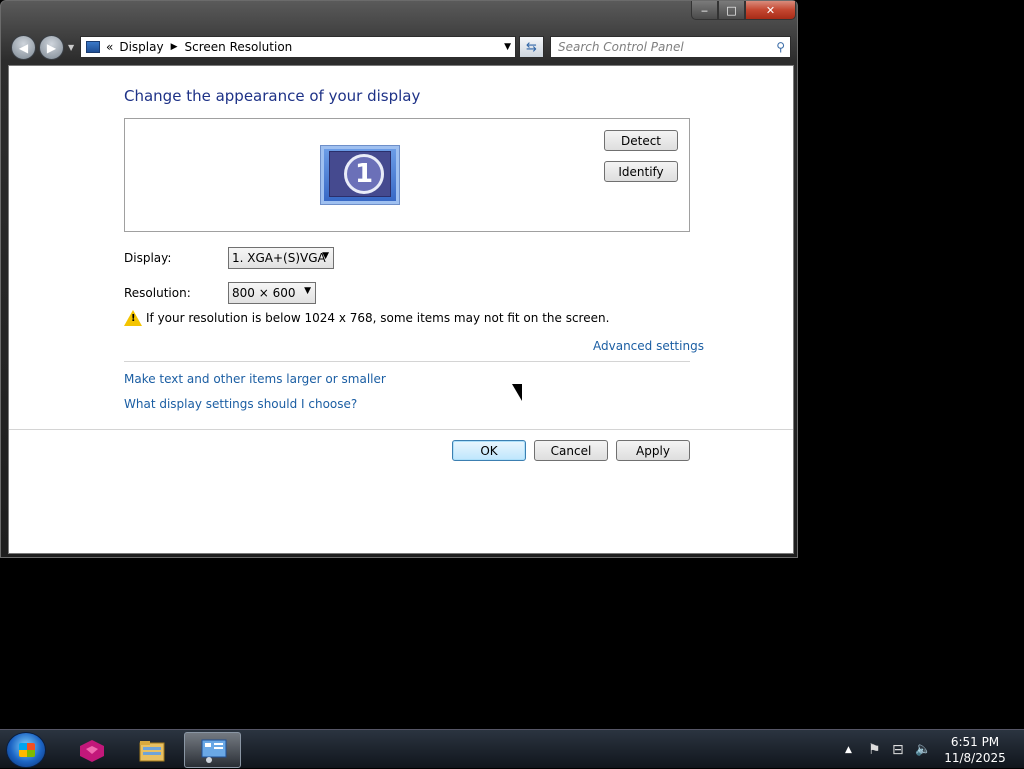  I want to click on back-button: ◀, so click(23, 47).